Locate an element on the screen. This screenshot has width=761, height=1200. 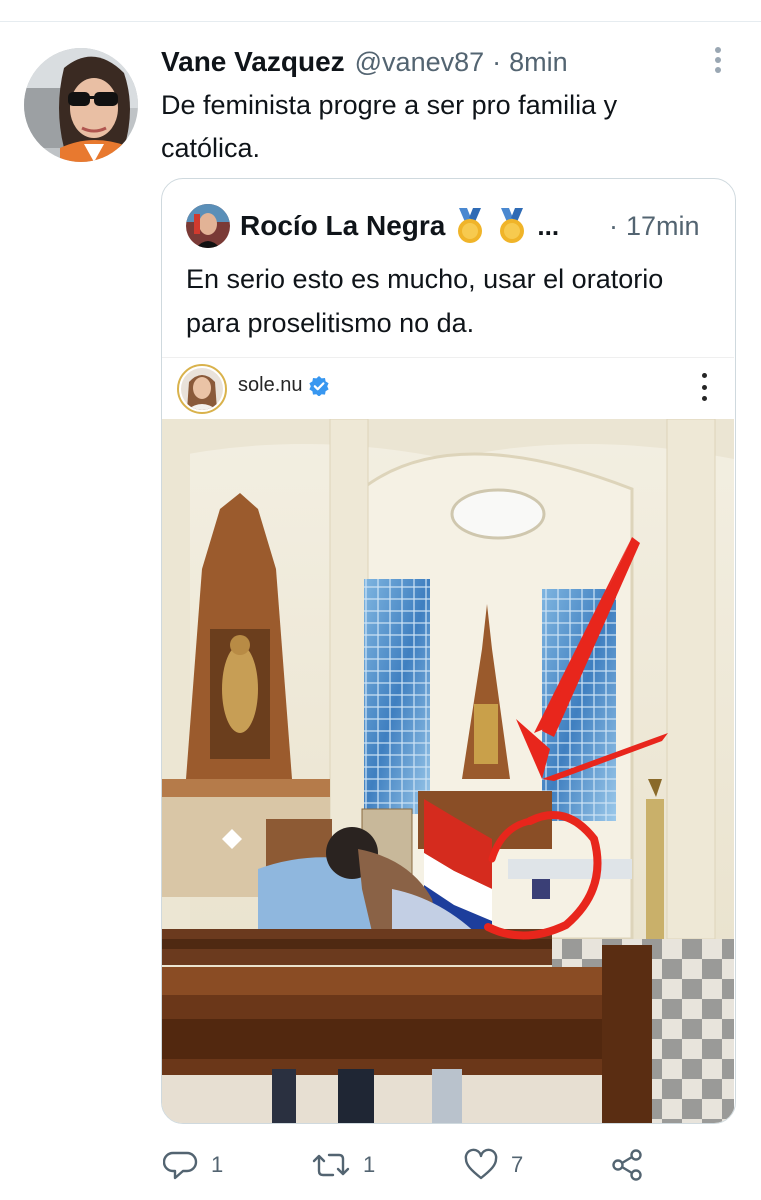
share-icon is located at coordinates (627, 1165).